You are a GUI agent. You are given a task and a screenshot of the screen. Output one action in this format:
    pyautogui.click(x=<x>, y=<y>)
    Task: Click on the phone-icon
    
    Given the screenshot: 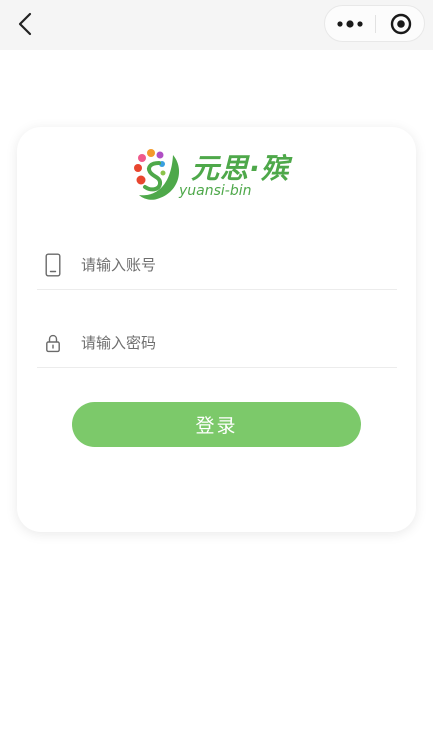 What is the action you would take?
    pyautogui.click(x=53, y=265)
    